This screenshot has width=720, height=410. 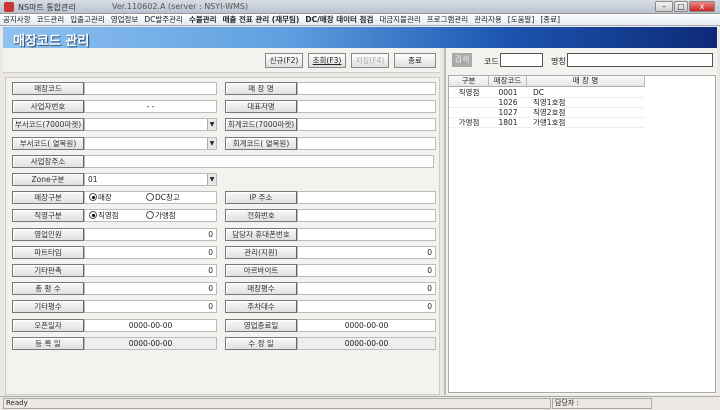 I want to click on address-label: 사업장주소, so click(x=48, y=161).